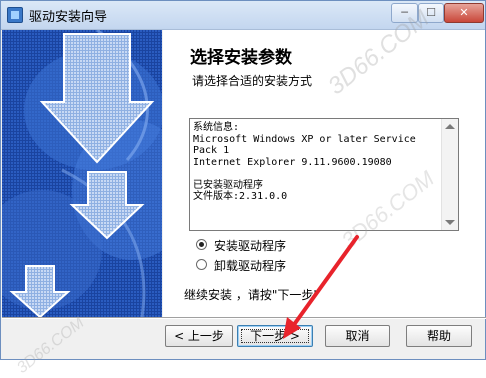 Image resolution: width=486 pixels, height=378 pixels. Describe the element at coordinates (250, 245) in the screenshot. I see `install-radio-label: 安装驱动程序` at that location.